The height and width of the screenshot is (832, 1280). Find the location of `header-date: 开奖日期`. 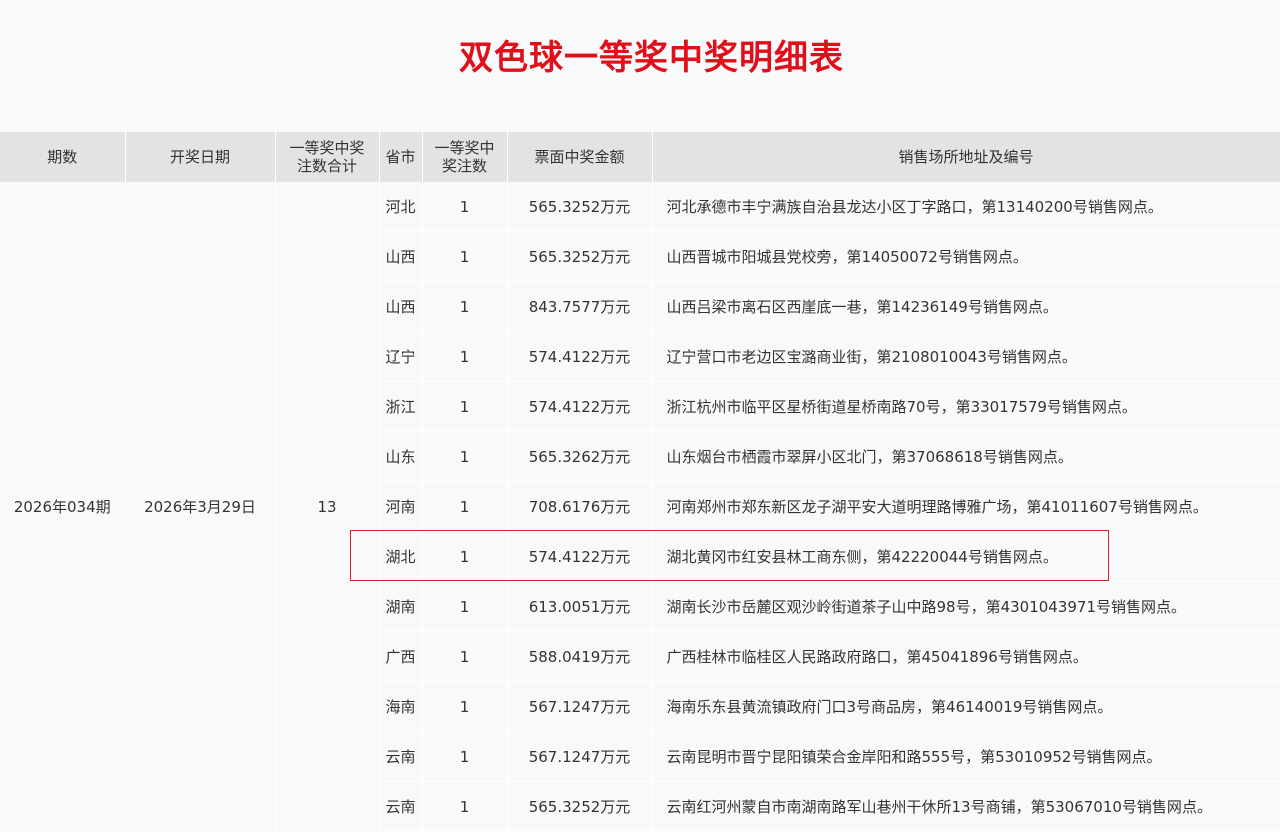

header-date: 开奖日期 is located at coordinates (200, 157).